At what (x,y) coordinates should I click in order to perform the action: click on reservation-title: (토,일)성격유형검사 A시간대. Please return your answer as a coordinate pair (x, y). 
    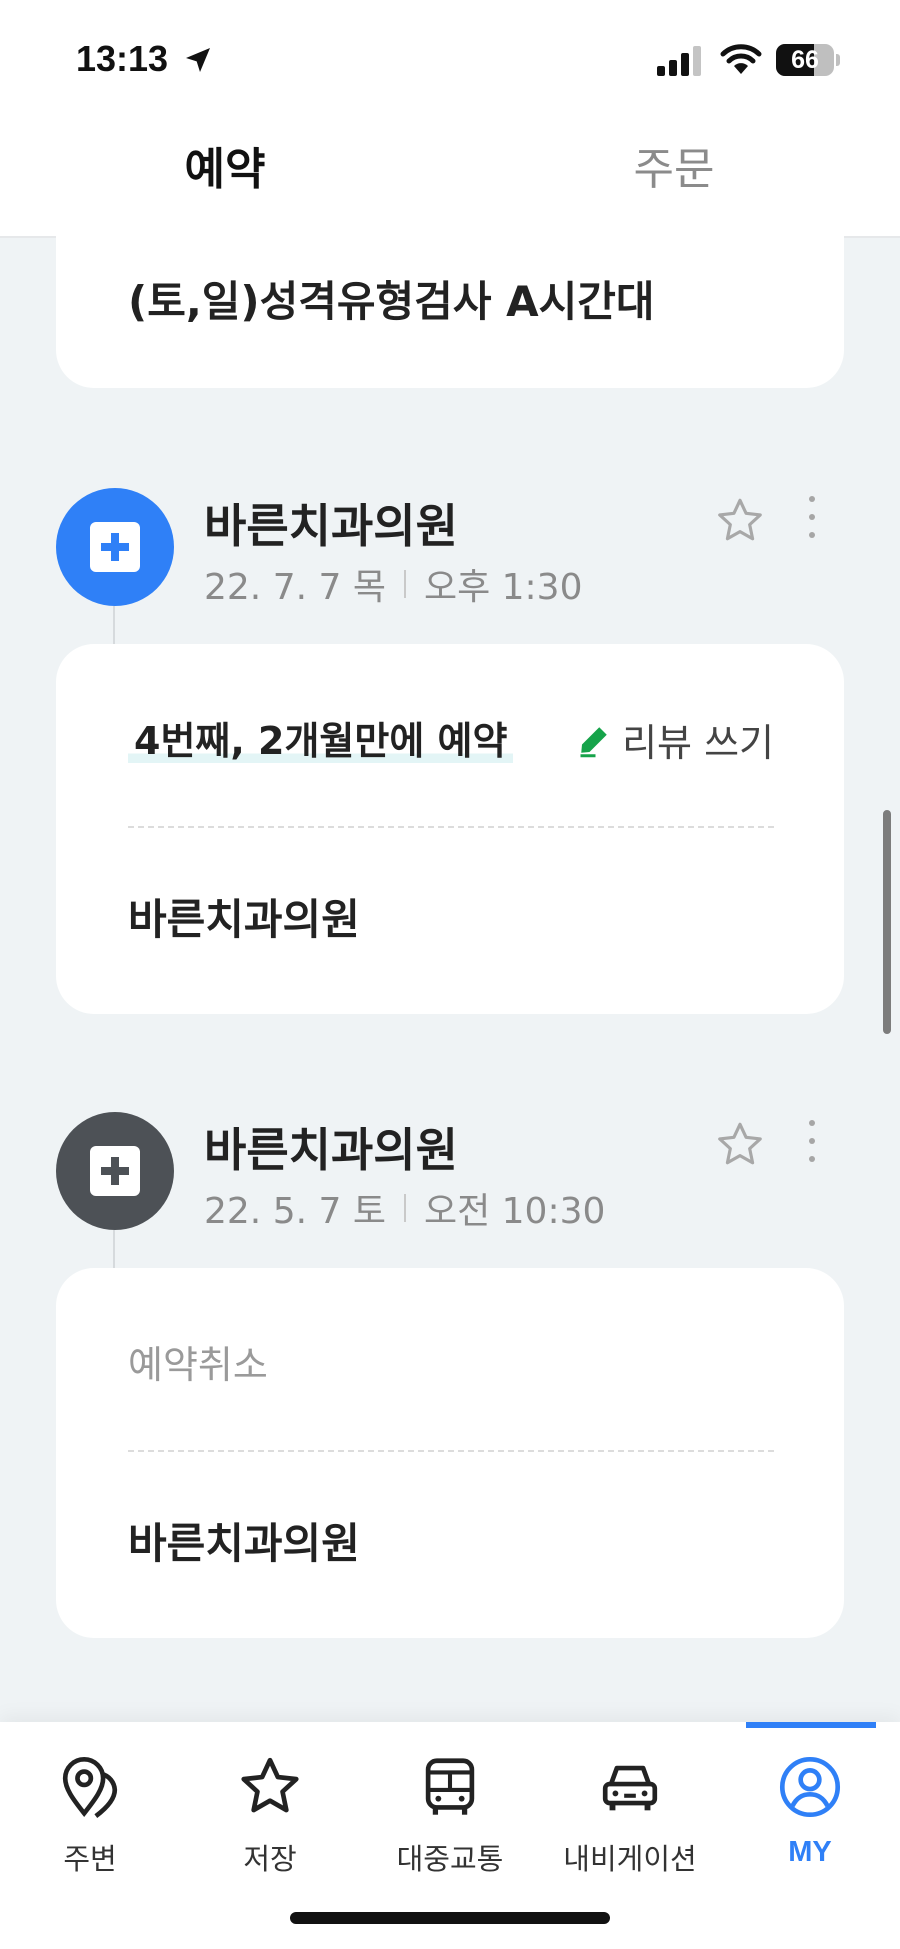
    Looking at the image, I should click on (391, 301).